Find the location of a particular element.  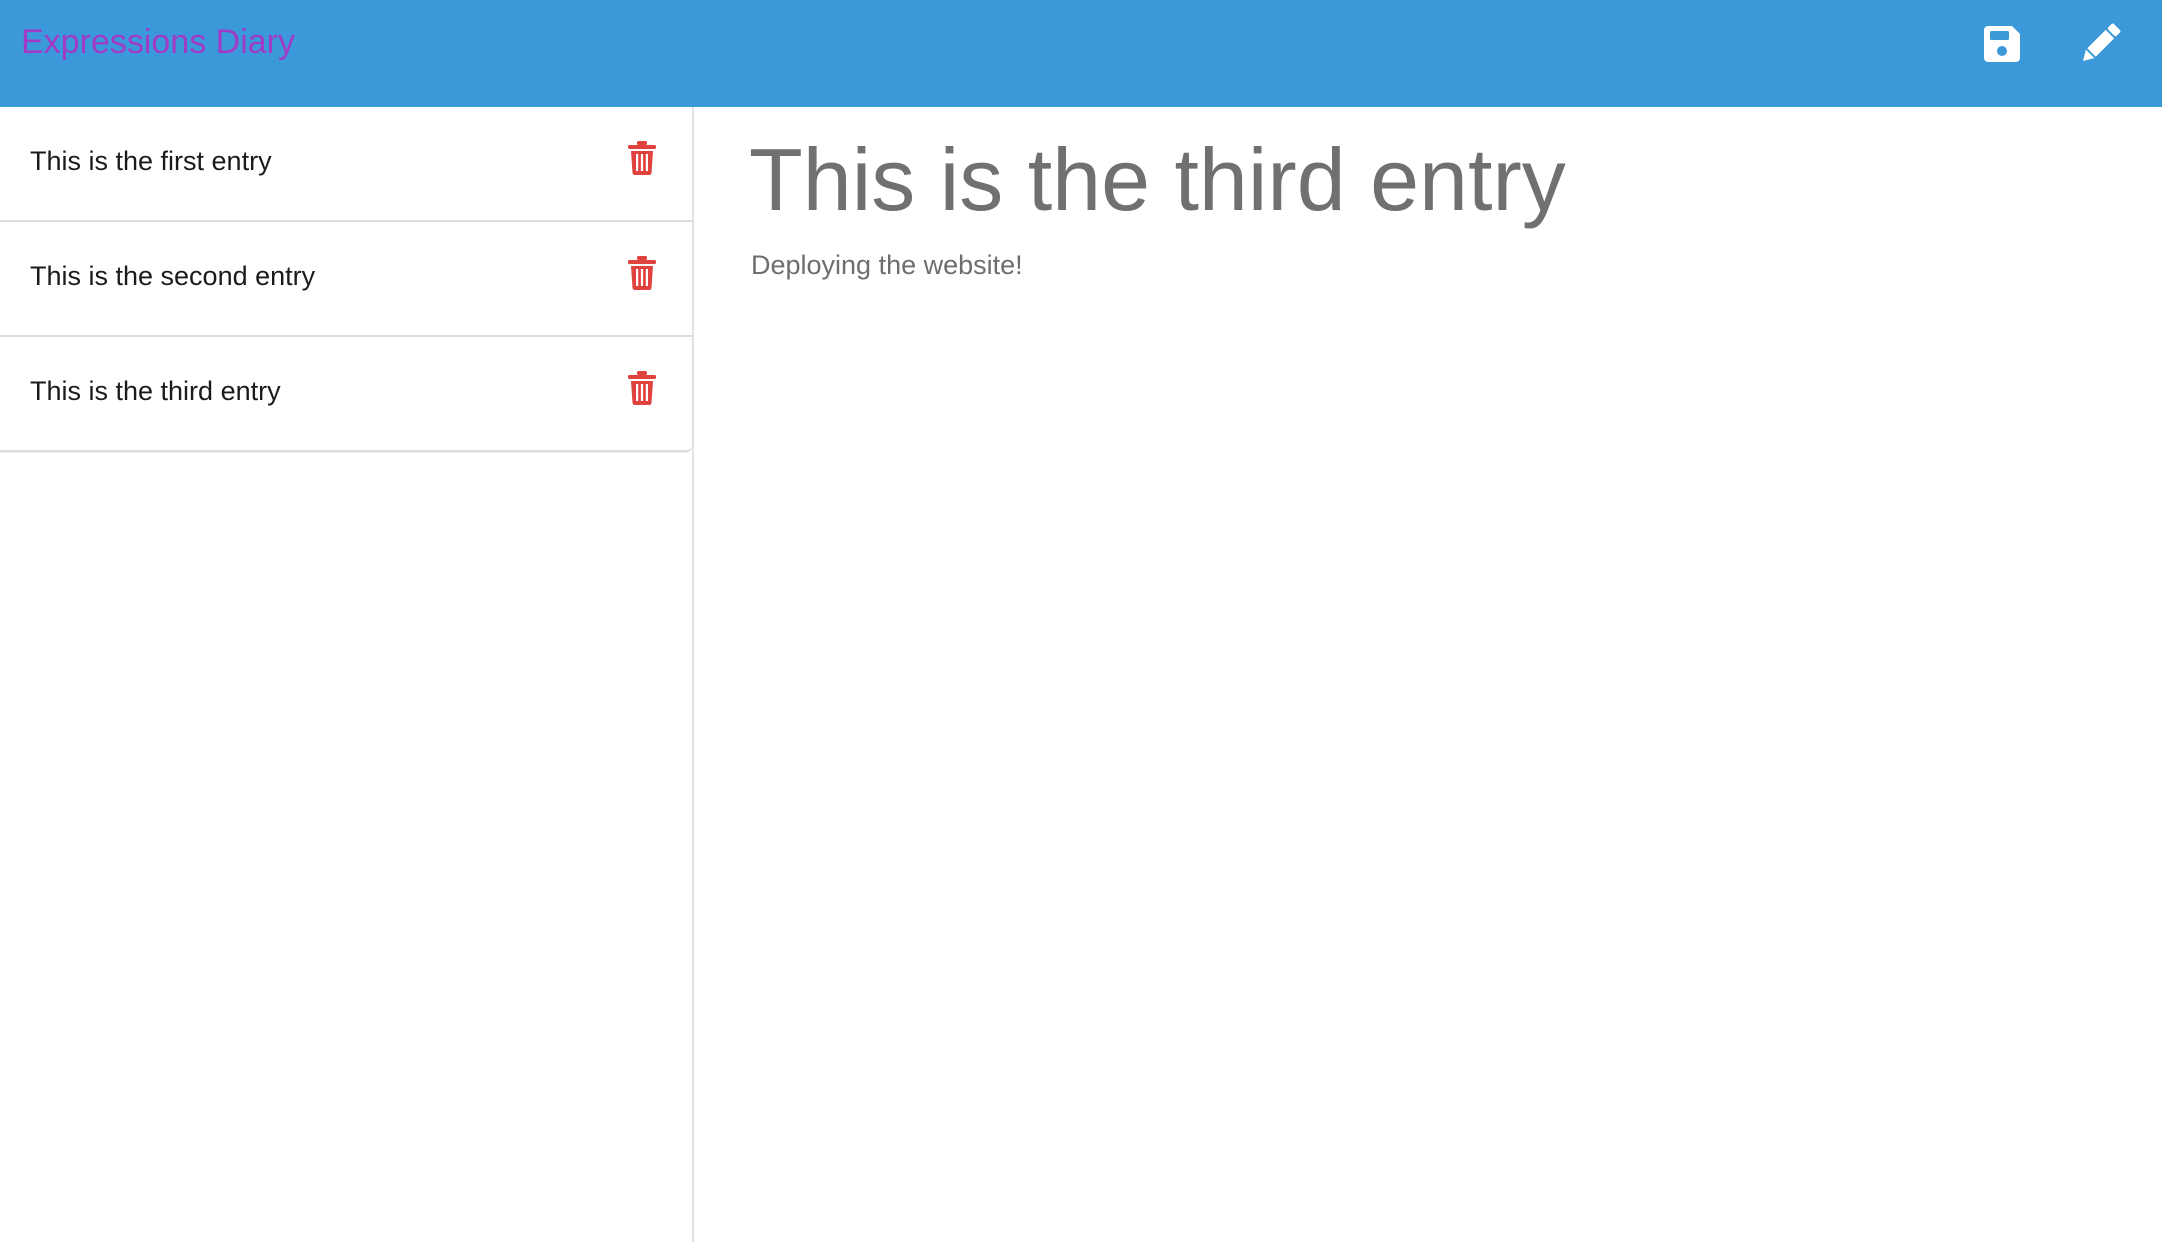

entry-list-item: This is the second entry is located at coordinates (346, 279).